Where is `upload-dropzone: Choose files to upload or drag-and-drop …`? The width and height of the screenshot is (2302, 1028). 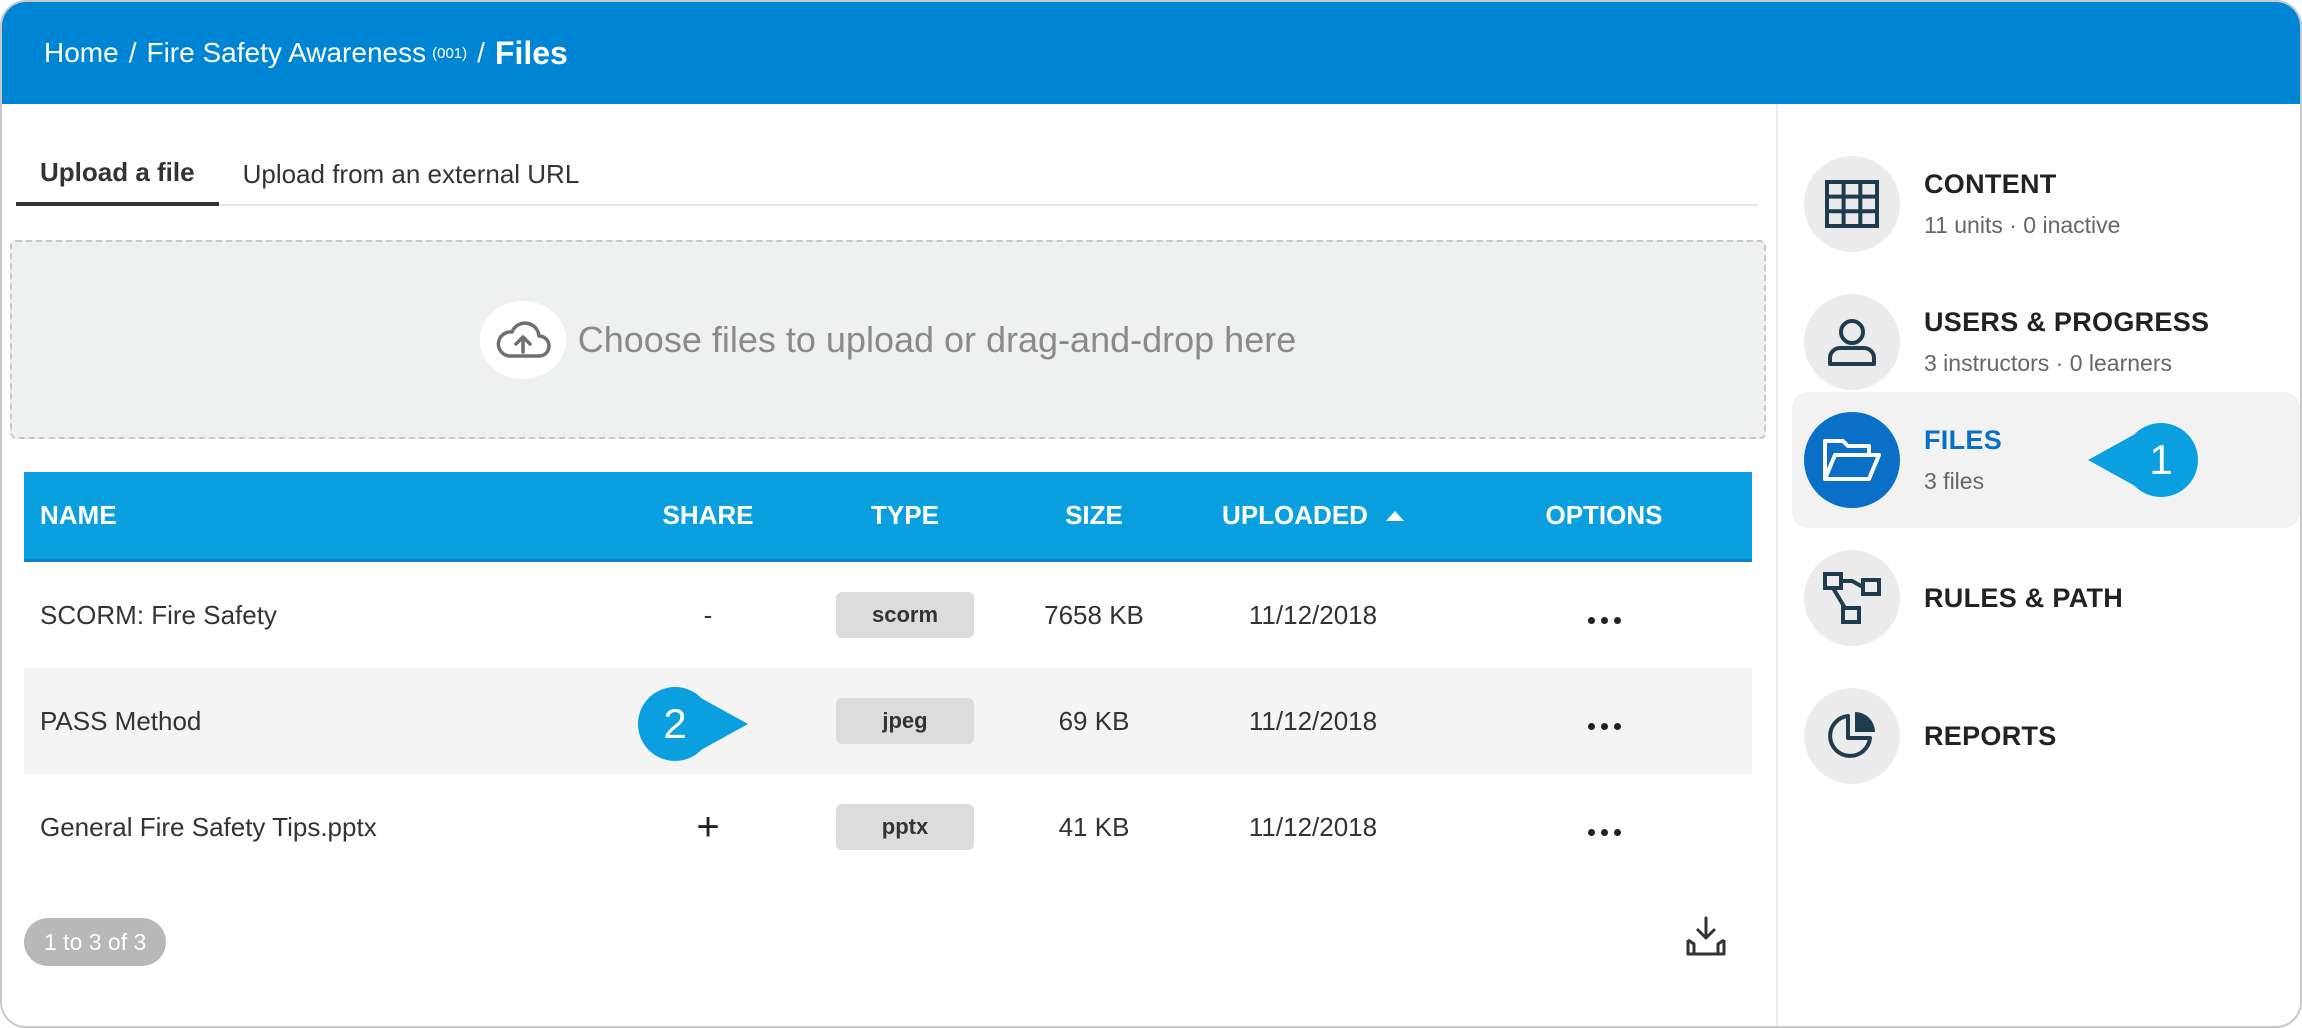 upload-dropzone: Choose files to upload or drag-and-drop … is located at coordinates (888, 339).